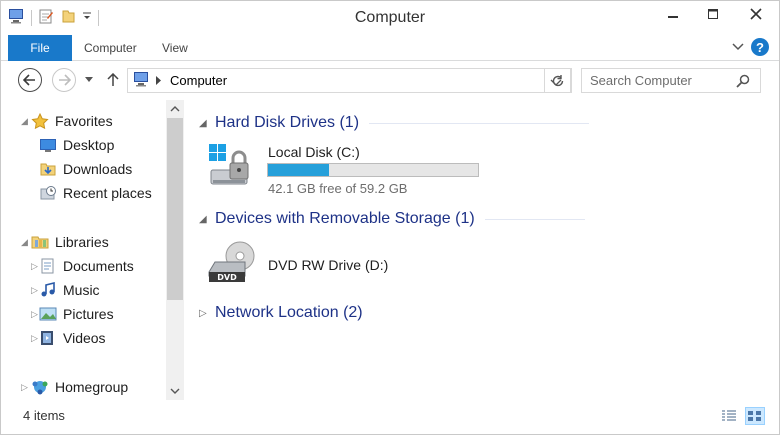 Image resolution: width=780 pixels, height=435 pixels. Describe the element at coordinates (92, 387) in the screenshot. I see `nav-label: Homegroup` at that location.